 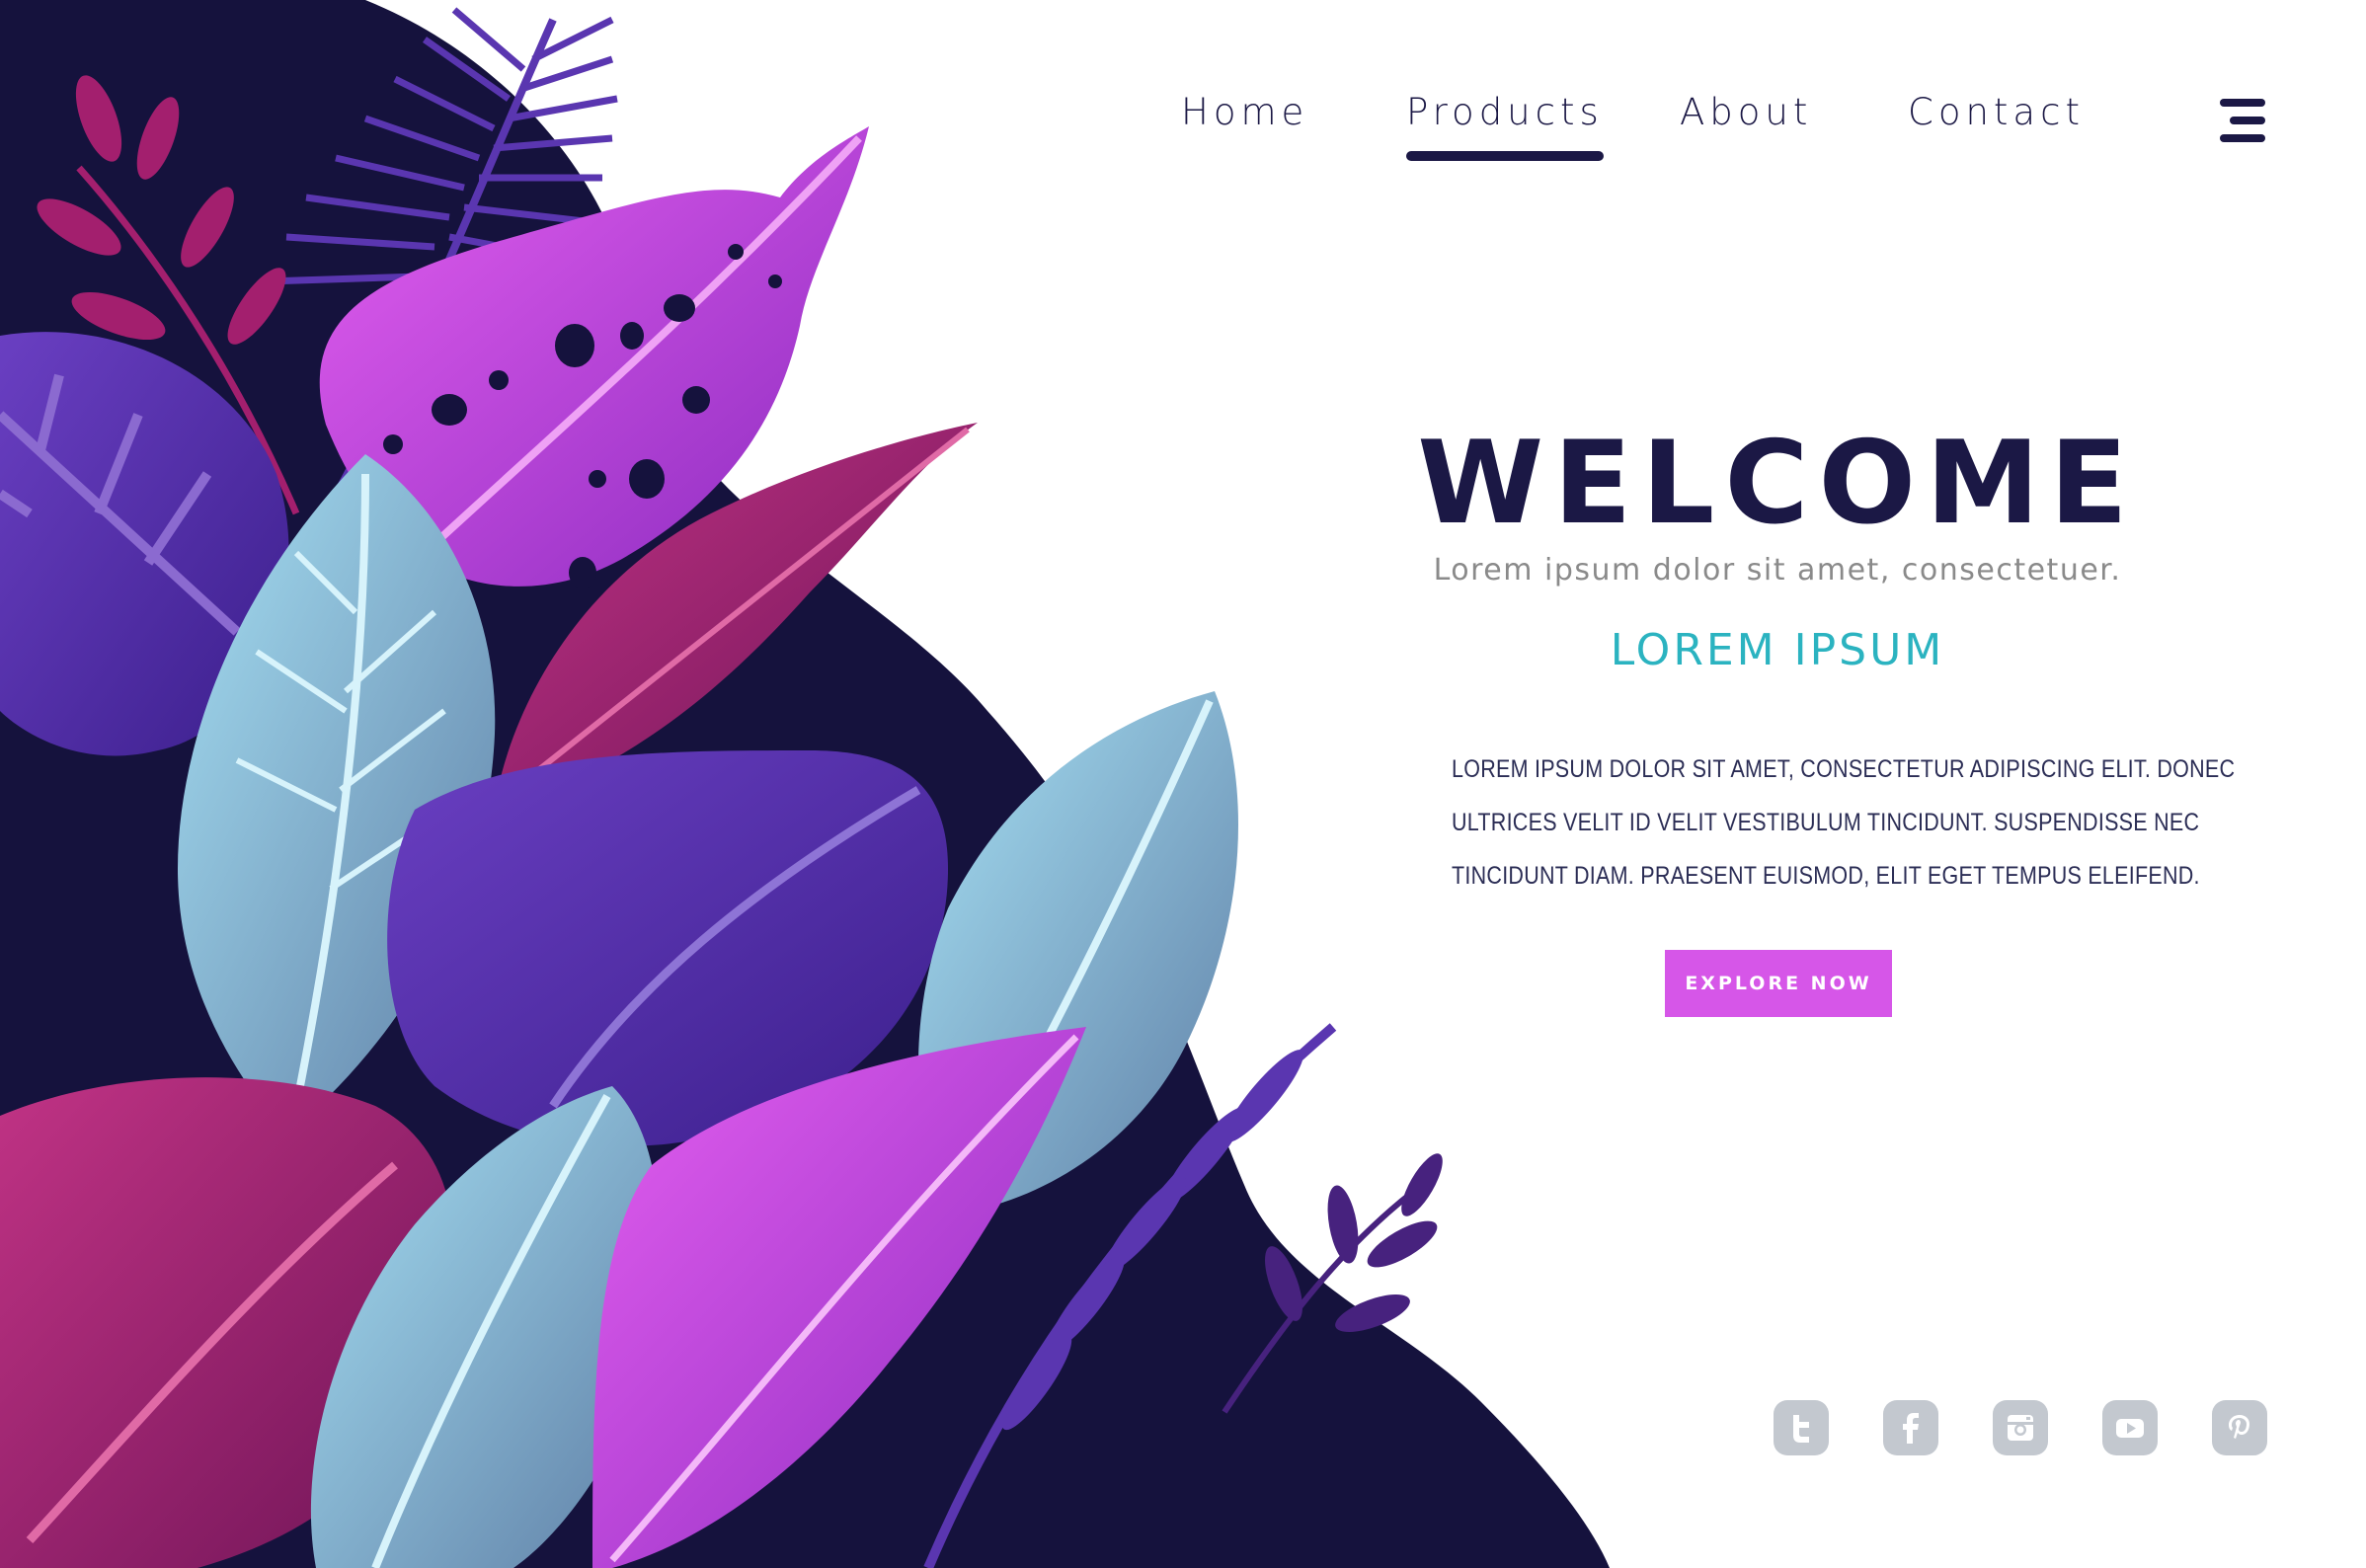 What do you see at coordinates (2130, 1427) in the screenshot?
I see `youtube-icon` at bounding box center [2130, 1427].